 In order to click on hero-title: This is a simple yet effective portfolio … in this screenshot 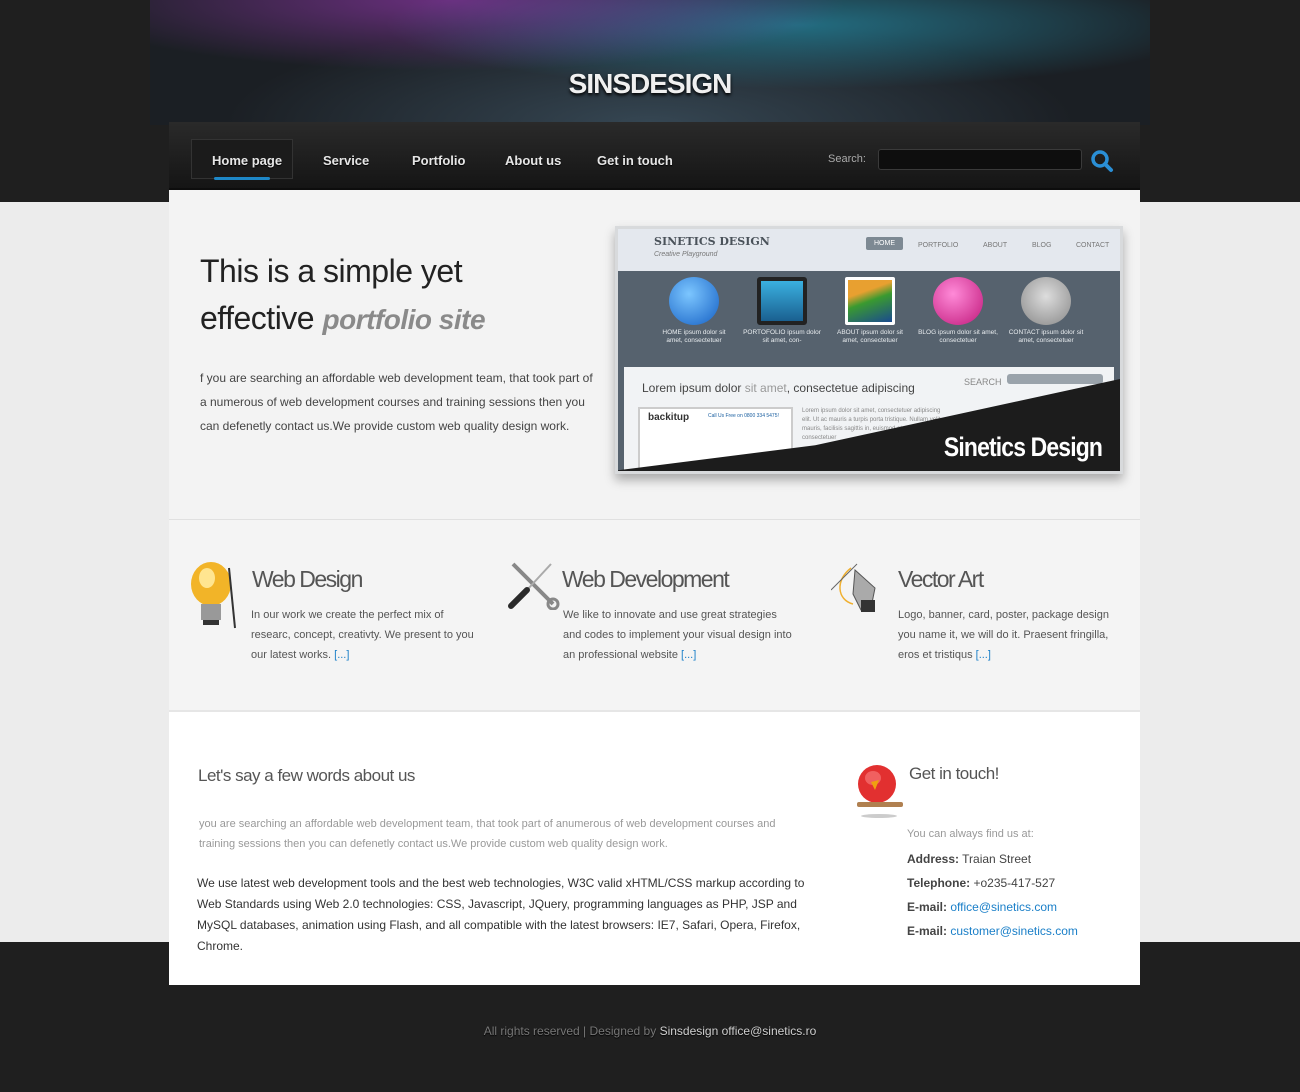, I will do `click(343, 294)`.